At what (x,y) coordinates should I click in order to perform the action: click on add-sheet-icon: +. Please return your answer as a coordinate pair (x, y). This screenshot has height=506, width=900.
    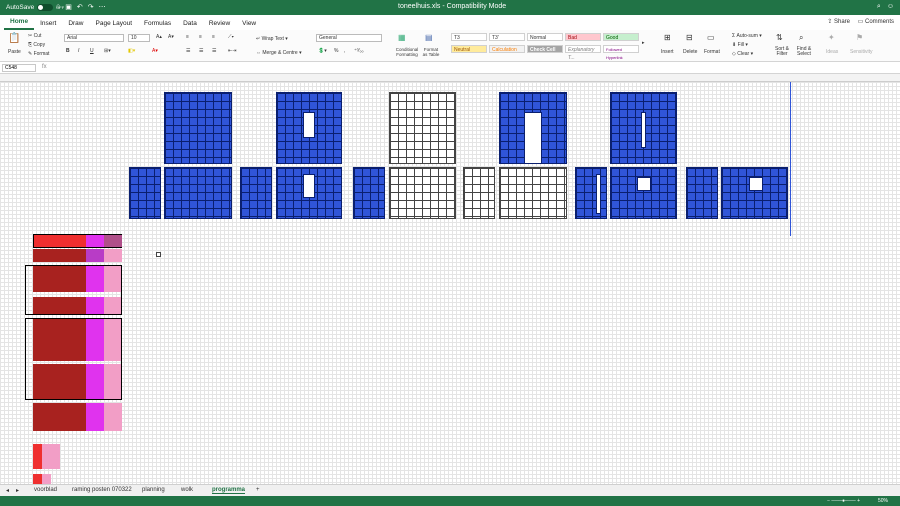
    Looking at the image, I should click on (258, 490).